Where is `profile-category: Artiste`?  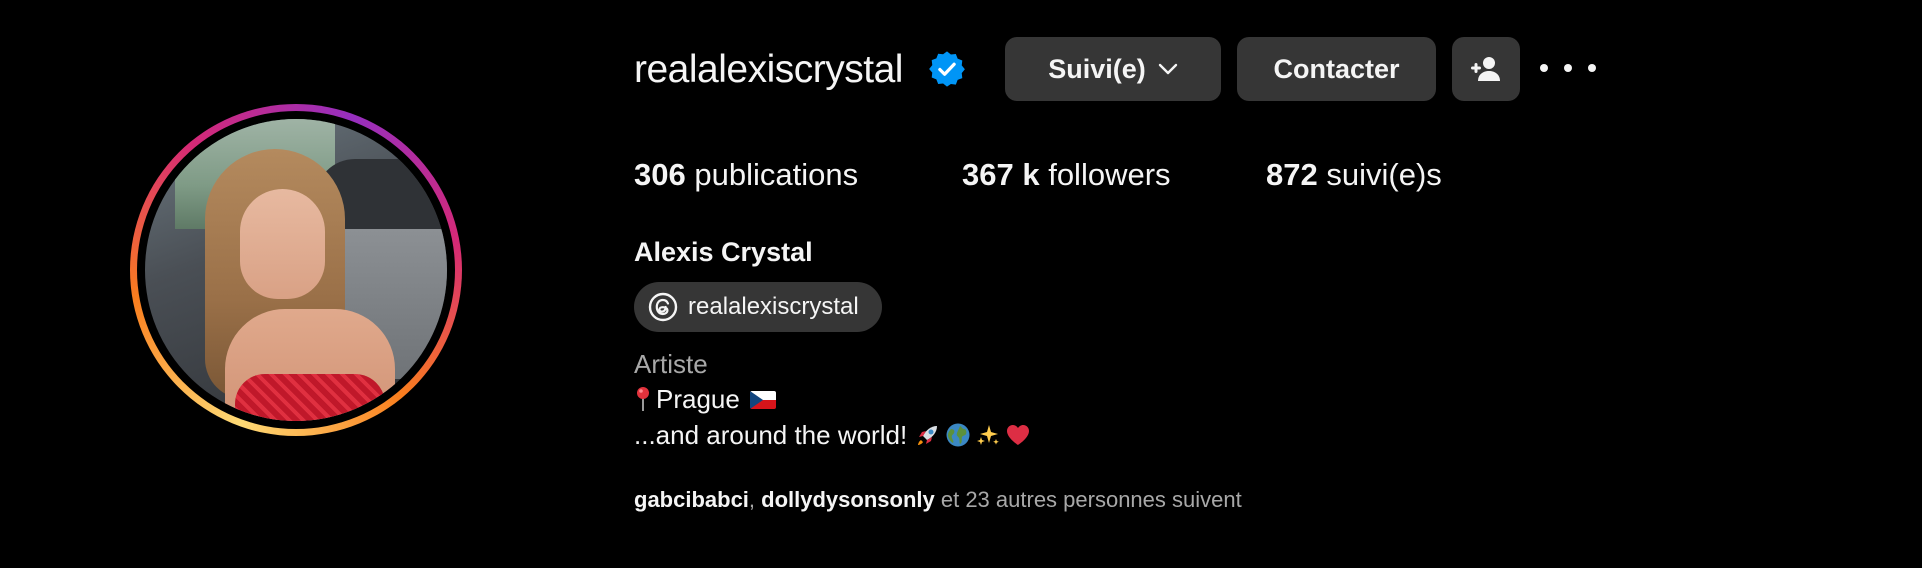
profile-category: Artiste is located at coordinates (671, 364).